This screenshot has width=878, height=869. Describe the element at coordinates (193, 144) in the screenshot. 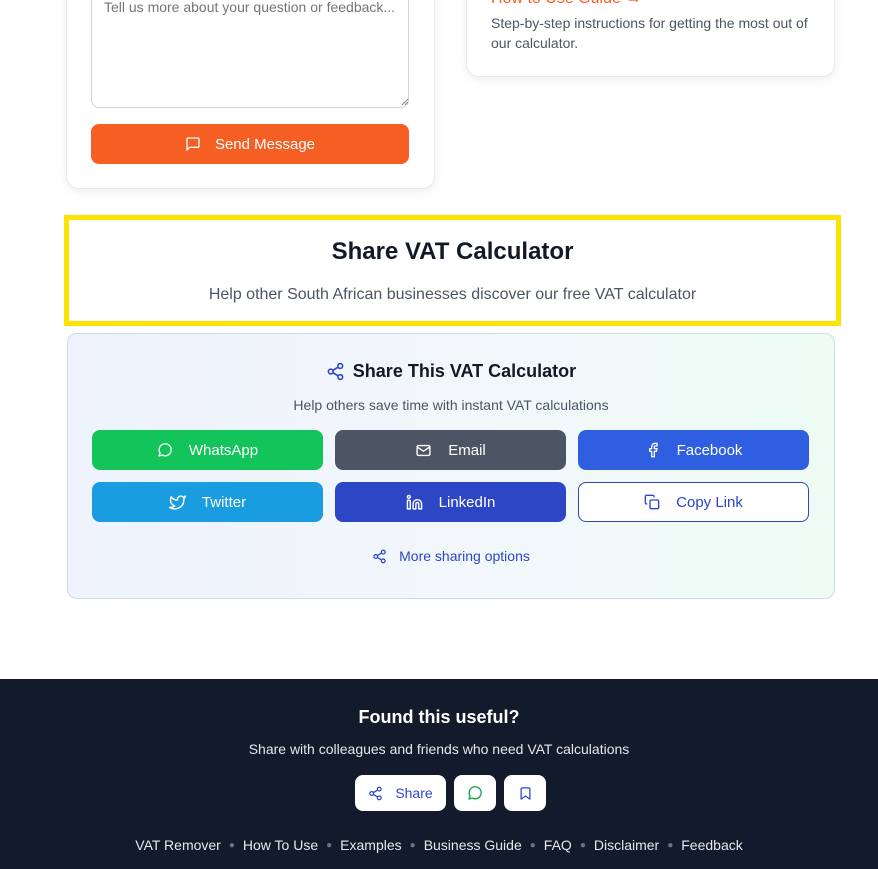

I see `message-square-icon` at that location.